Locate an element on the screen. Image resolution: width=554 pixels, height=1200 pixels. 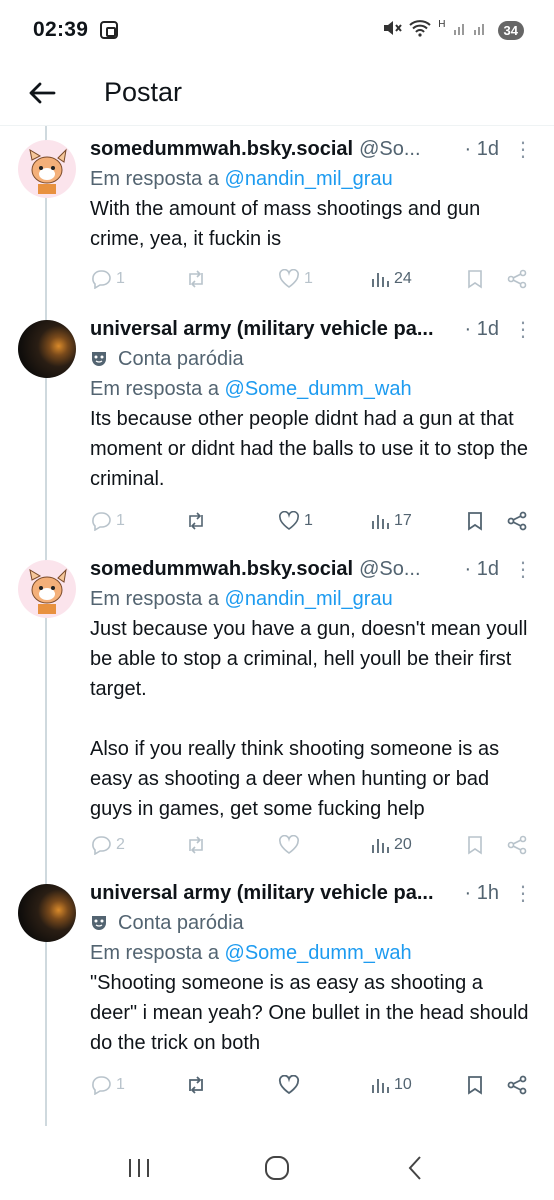
home-icon is located at coordinates (277, 1168).